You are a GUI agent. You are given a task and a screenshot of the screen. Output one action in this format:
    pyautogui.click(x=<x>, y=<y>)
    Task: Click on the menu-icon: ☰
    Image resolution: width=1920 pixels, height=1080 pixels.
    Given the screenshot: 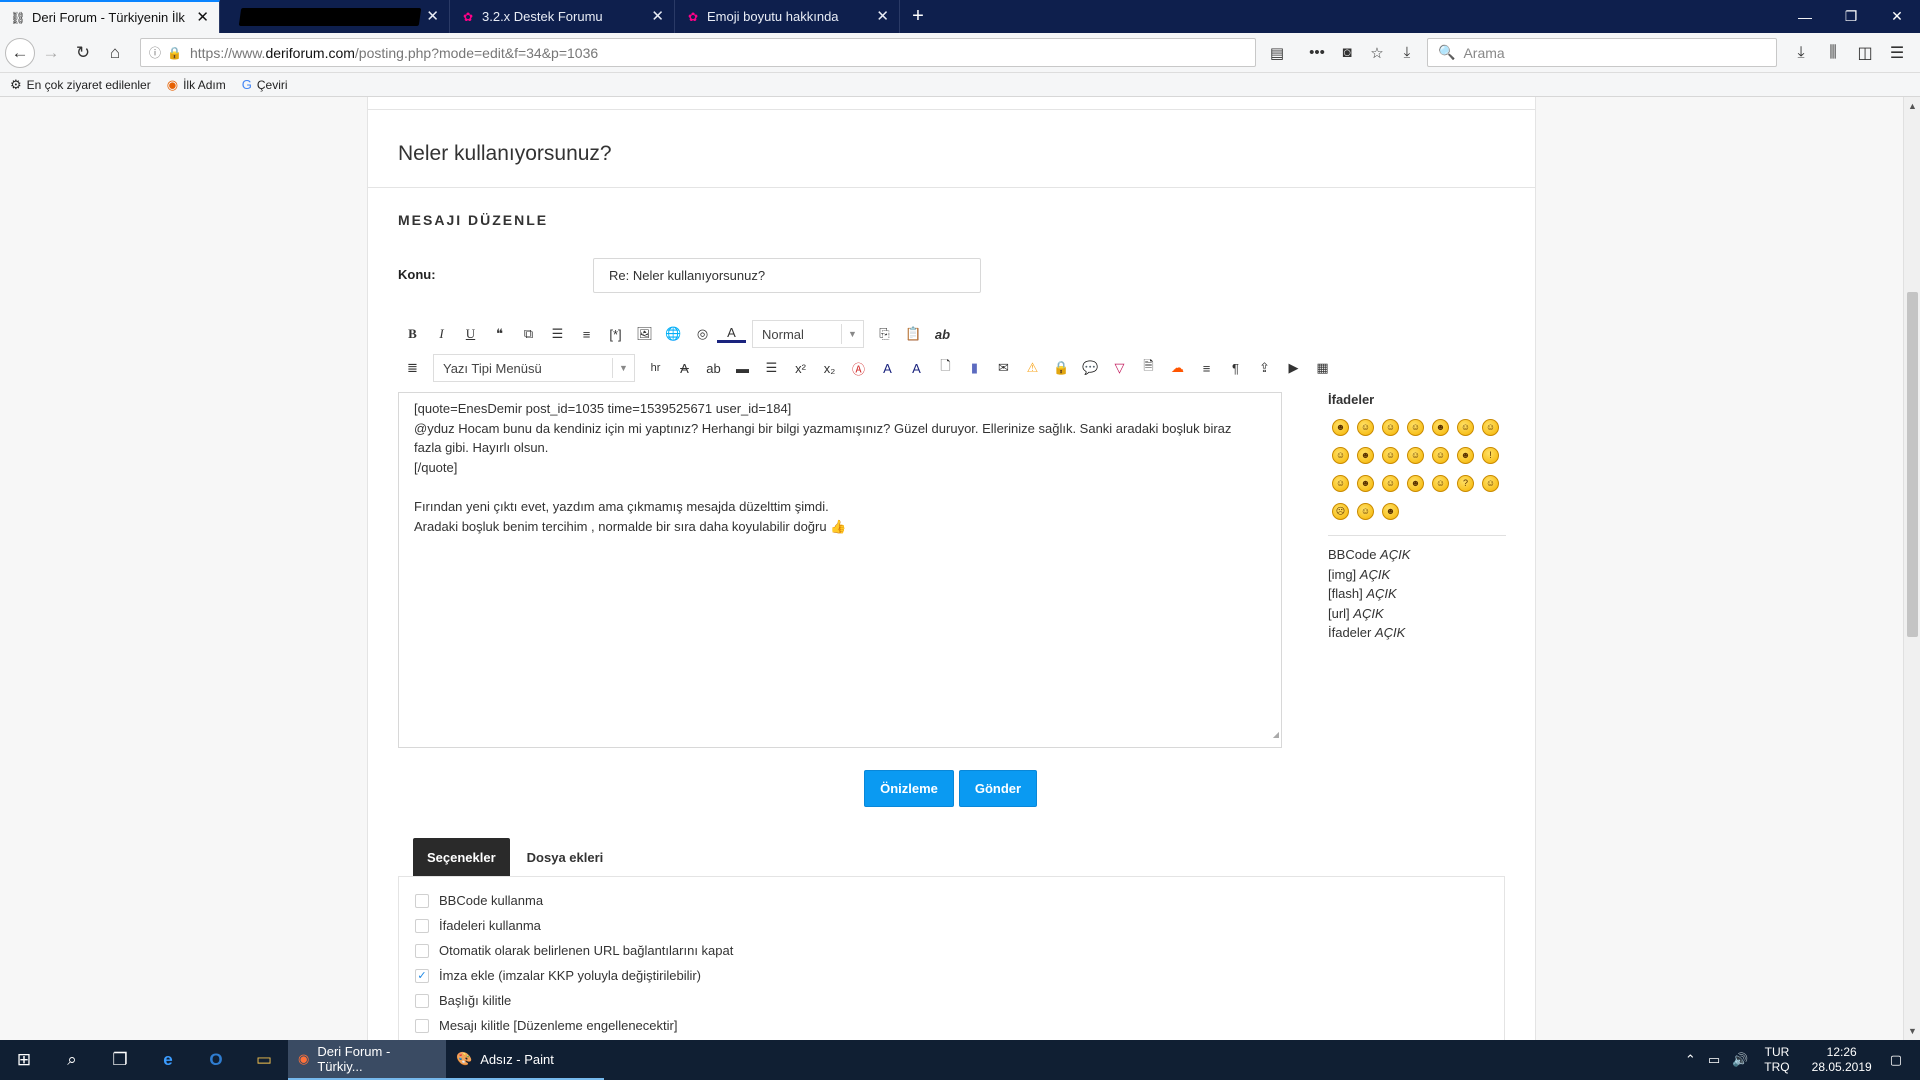 What is the action you would take?
    pyautogui.click(x=1897, y=53)
    